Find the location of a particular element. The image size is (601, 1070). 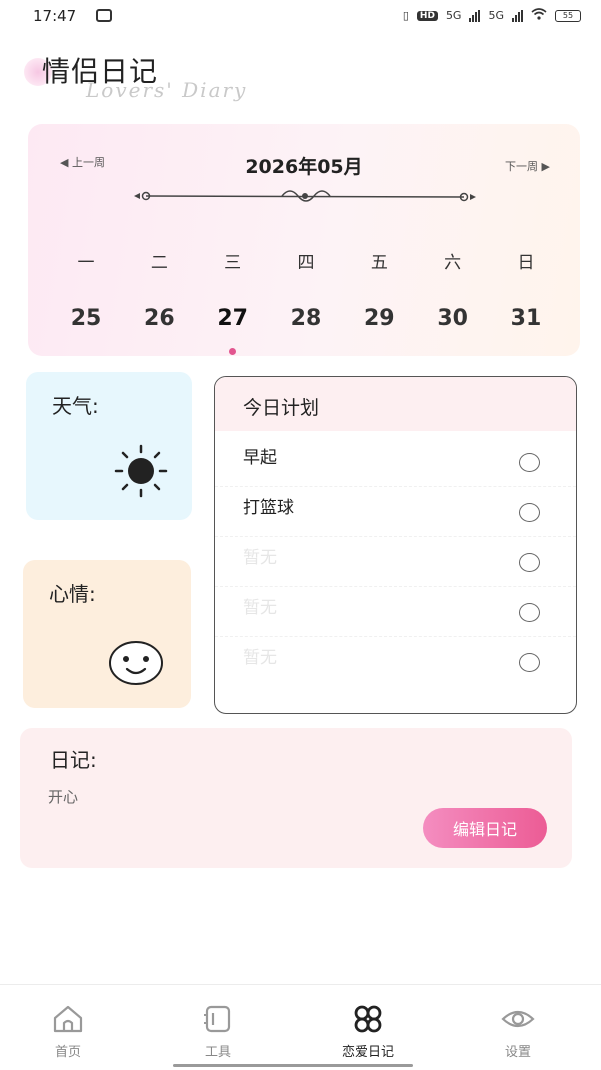

date-row: 25 26 27 28 29 30 31 is located at coordinates (306, 318).